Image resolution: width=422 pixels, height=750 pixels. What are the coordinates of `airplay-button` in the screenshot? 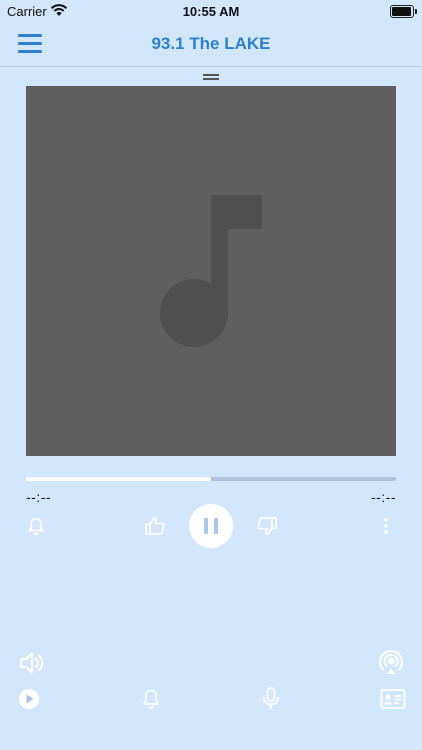 It's located at (391, 663).